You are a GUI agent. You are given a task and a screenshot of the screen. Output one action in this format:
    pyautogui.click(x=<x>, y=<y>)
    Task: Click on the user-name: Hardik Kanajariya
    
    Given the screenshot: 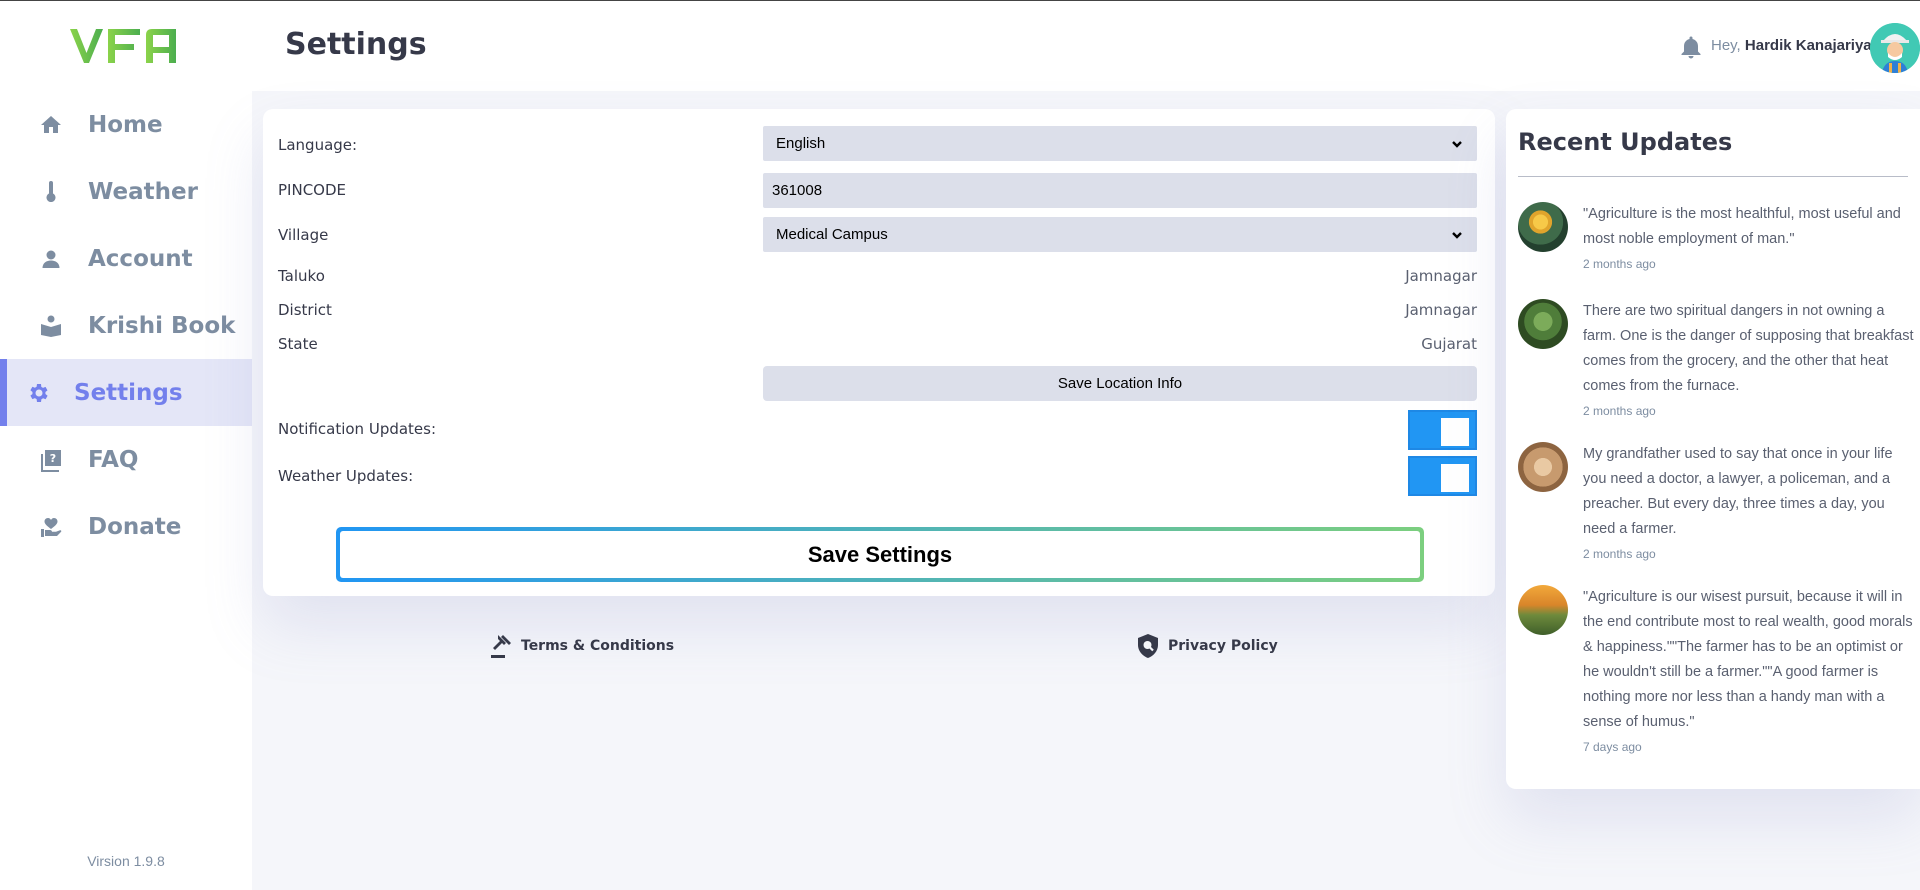 What is the action you would take?
    pyautogui.click(x=1808, y=45)
    